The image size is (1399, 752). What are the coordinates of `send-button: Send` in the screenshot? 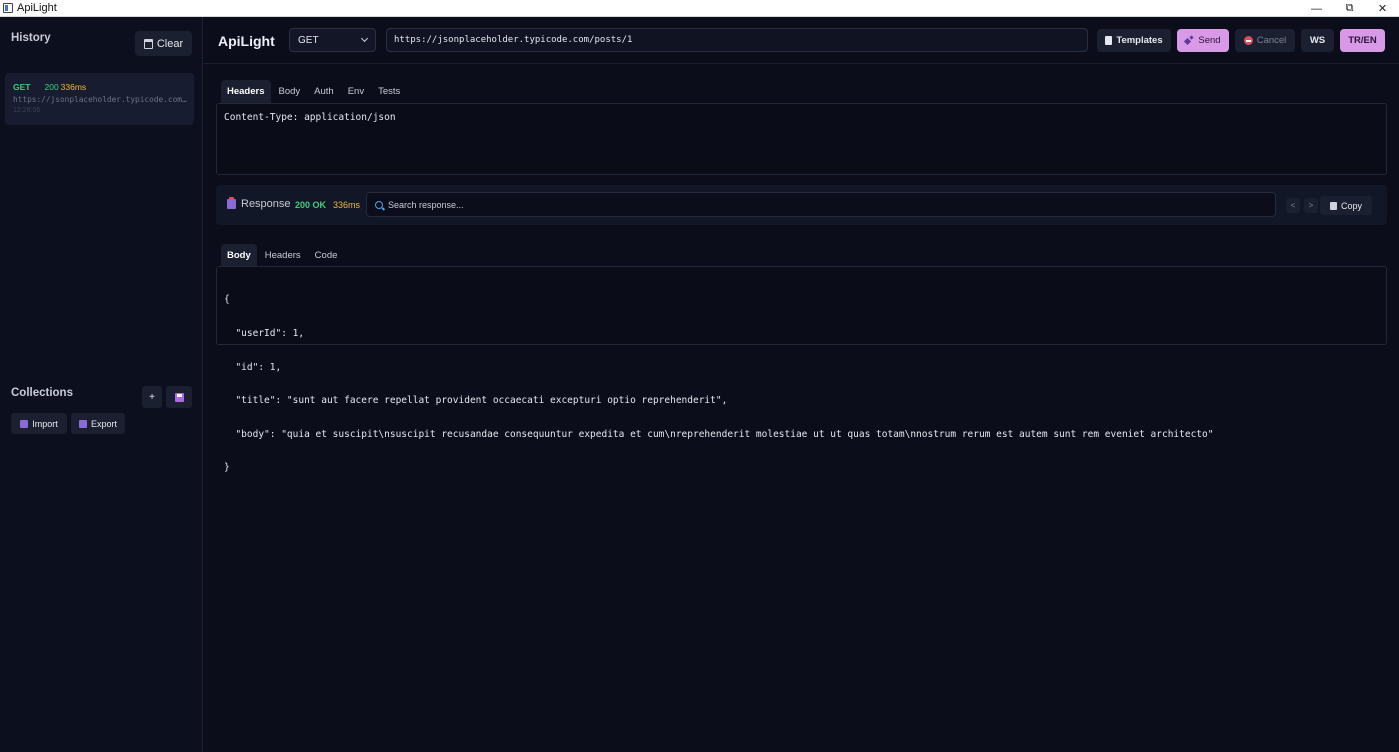 It's located at (1203, 40).